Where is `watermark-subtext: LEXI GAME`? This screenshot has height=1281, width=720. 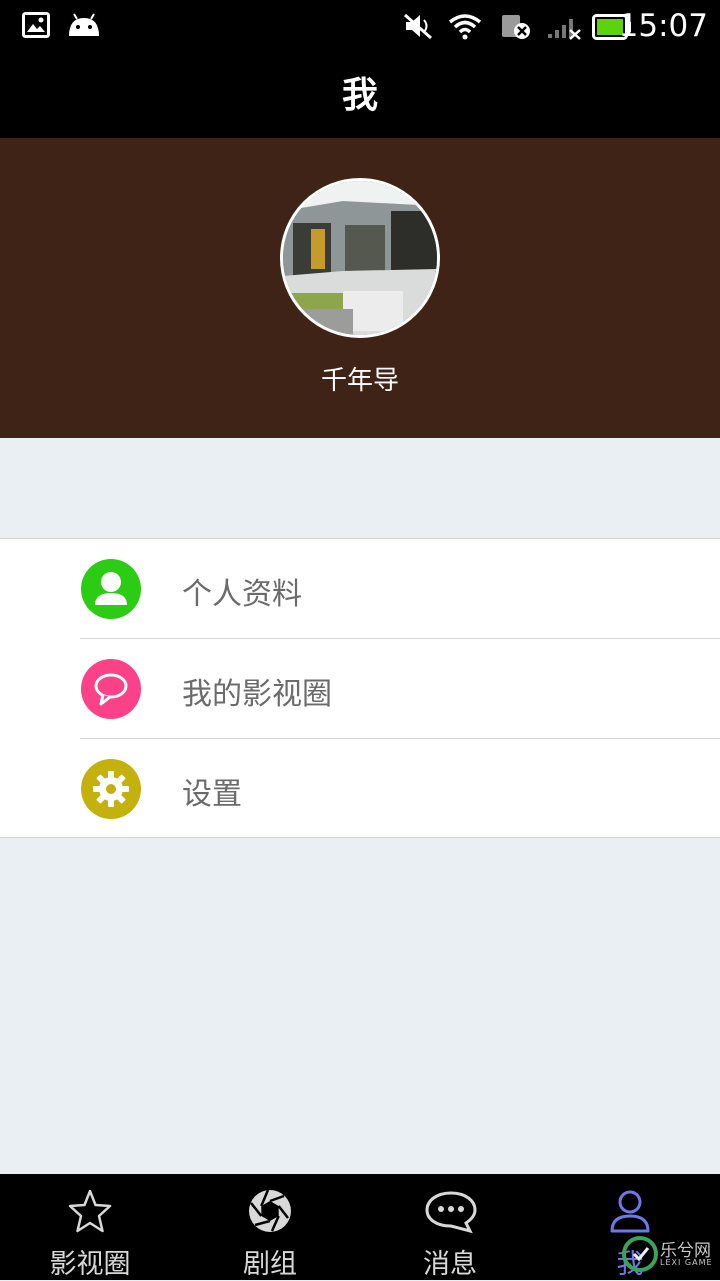
watermark-subtext: LEXI GAME is located at coordinates (686, 1262).